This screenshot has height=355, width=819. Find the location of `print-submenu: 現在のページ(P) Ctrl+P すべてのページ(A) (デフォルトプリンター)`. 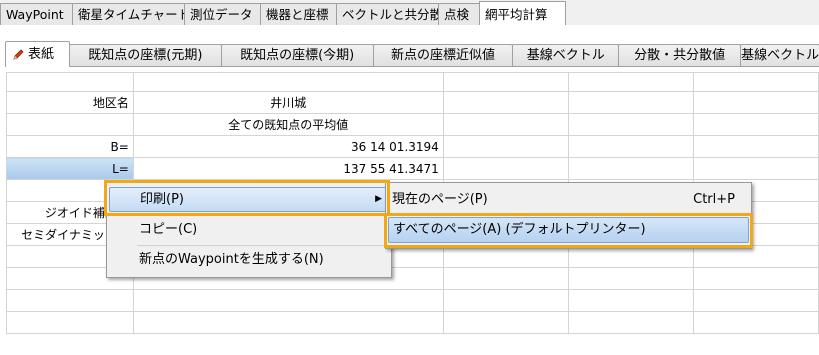

print-submenu: 現在のページ(P) Ctrl+P すべてのページ(A) (デフォルトプリンター) is located at coordinates (568, 215).